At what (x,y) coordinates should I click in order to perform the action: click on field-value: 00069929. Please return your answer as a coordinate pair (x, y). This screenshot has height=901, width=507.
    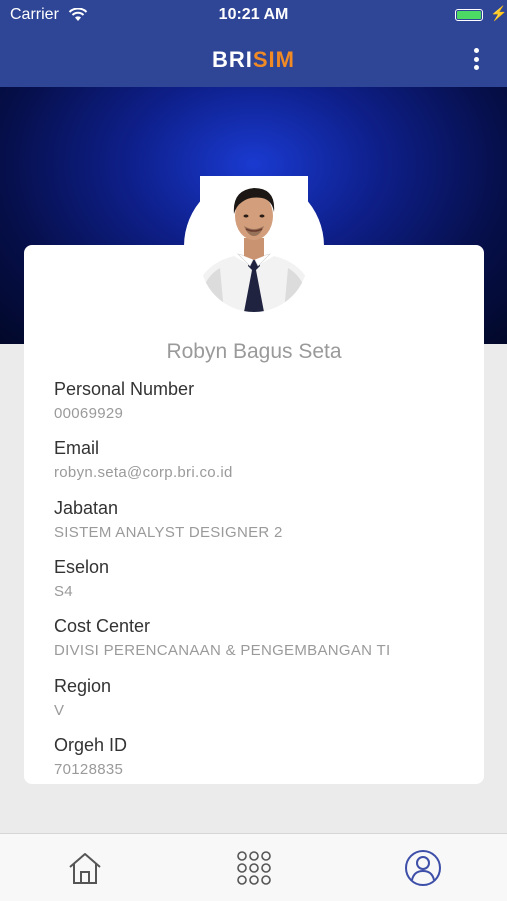
    Looking at the image, I should click on (89, 413).